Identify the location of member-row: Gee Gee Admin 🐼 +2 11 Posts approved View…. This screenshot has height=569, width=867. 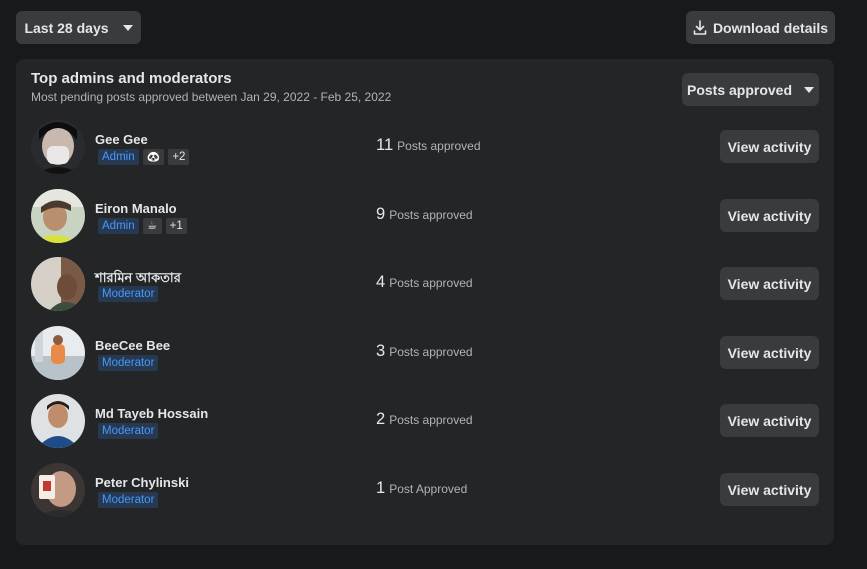
(425, 146).